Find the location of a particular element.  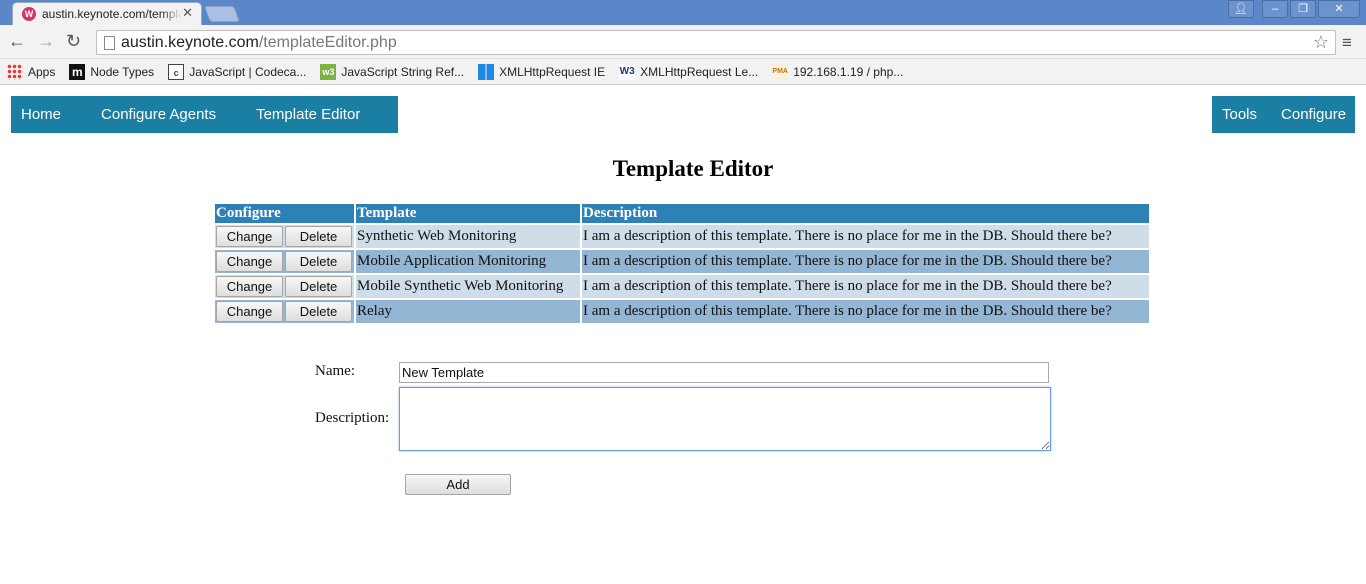

w3c-icon: W3 is located at coordinates (627, 71).